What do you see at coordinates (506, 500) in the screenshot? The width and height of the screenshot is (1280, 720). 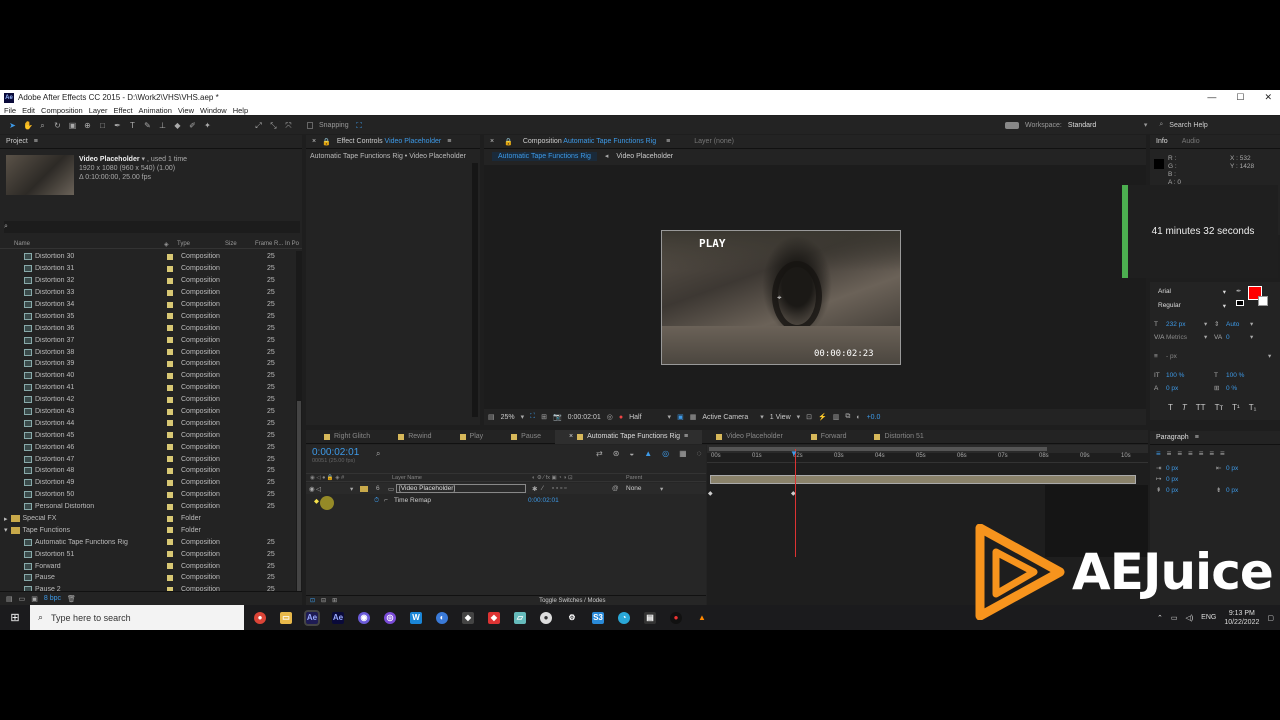 I see `property-row: ◆ ⏱ ⌐ Time Remap 0:00:02:01` at bounding box center [506, 500].